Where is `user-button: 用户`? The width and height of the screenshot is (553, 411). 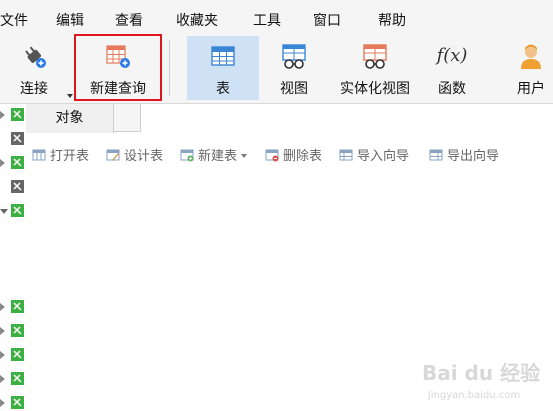 user-button: 用户 is located at coordinates (529, 68).